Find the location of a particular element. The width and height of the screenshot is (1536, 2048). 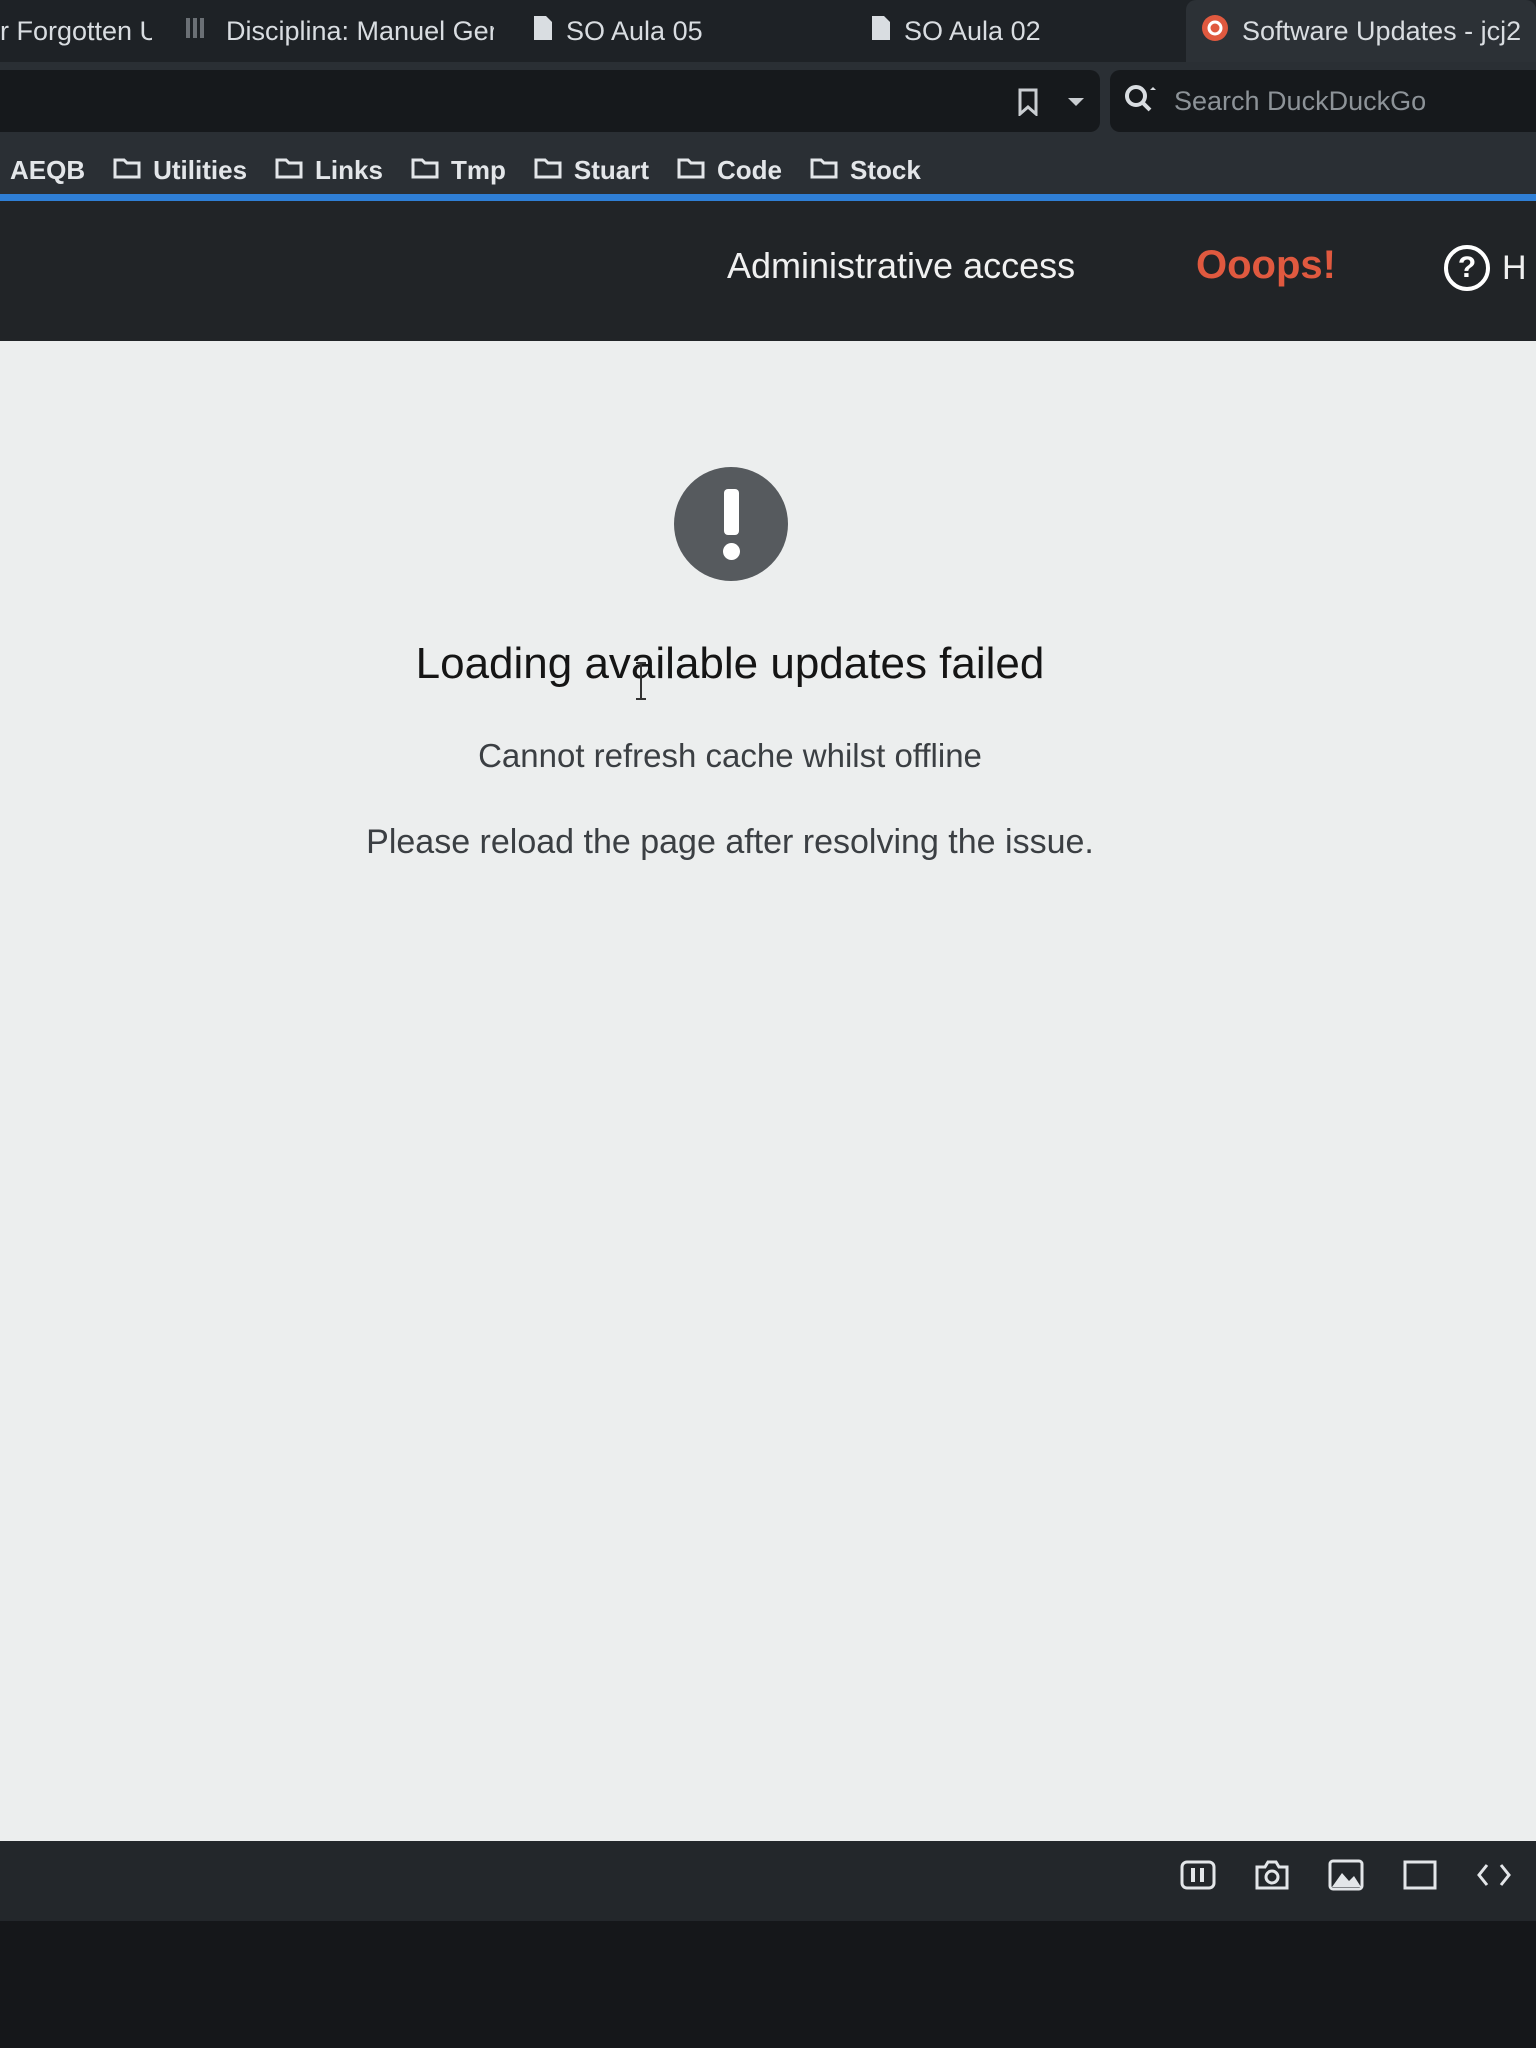

cockpit-logo-icon is located at coordinates (1215, 31).